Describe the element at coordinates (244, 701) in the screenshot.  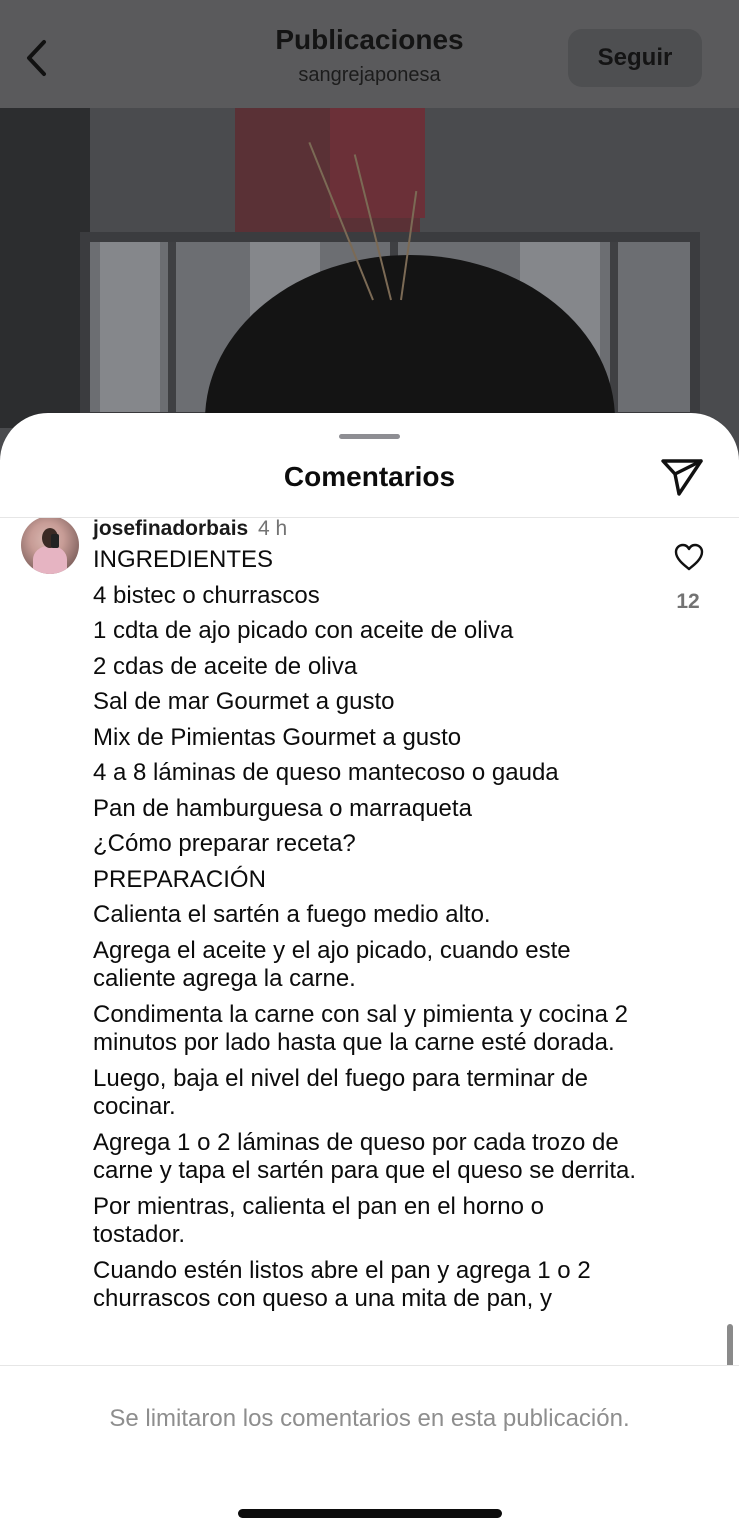
I see `comment-line: Sal de mar Gourmet a gusto` at that location.